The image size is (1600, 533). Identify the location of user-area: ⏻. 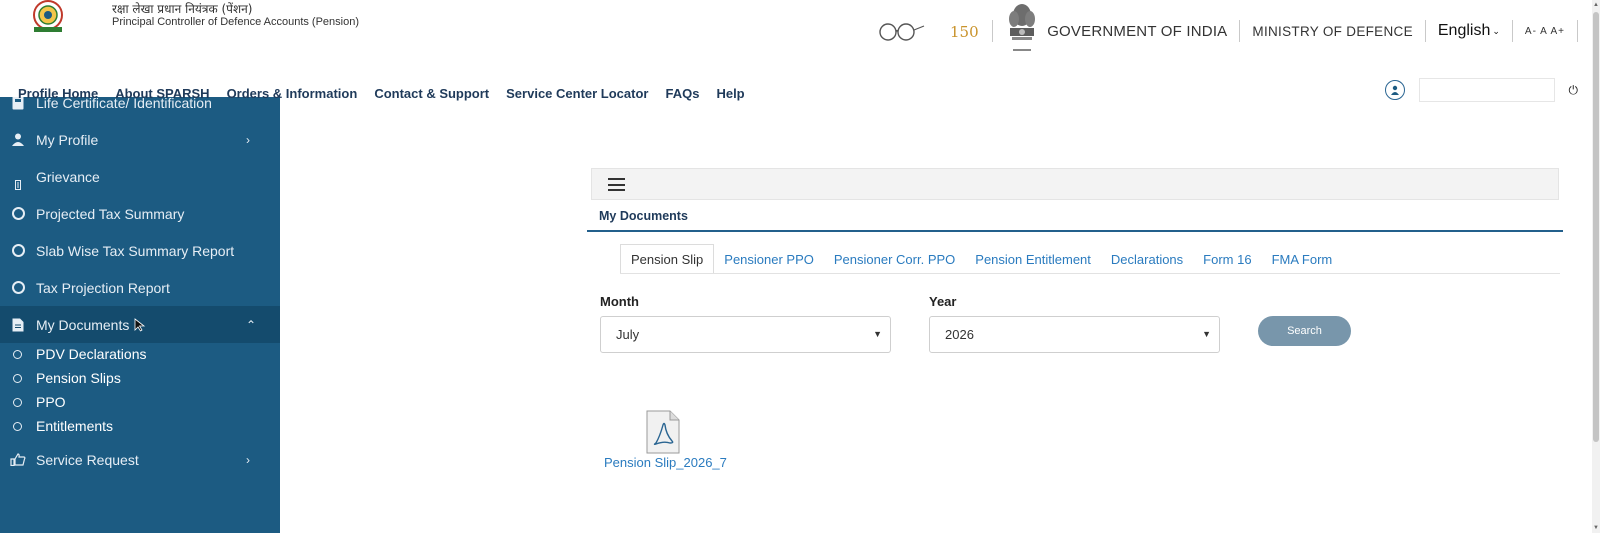
(1481, 90).